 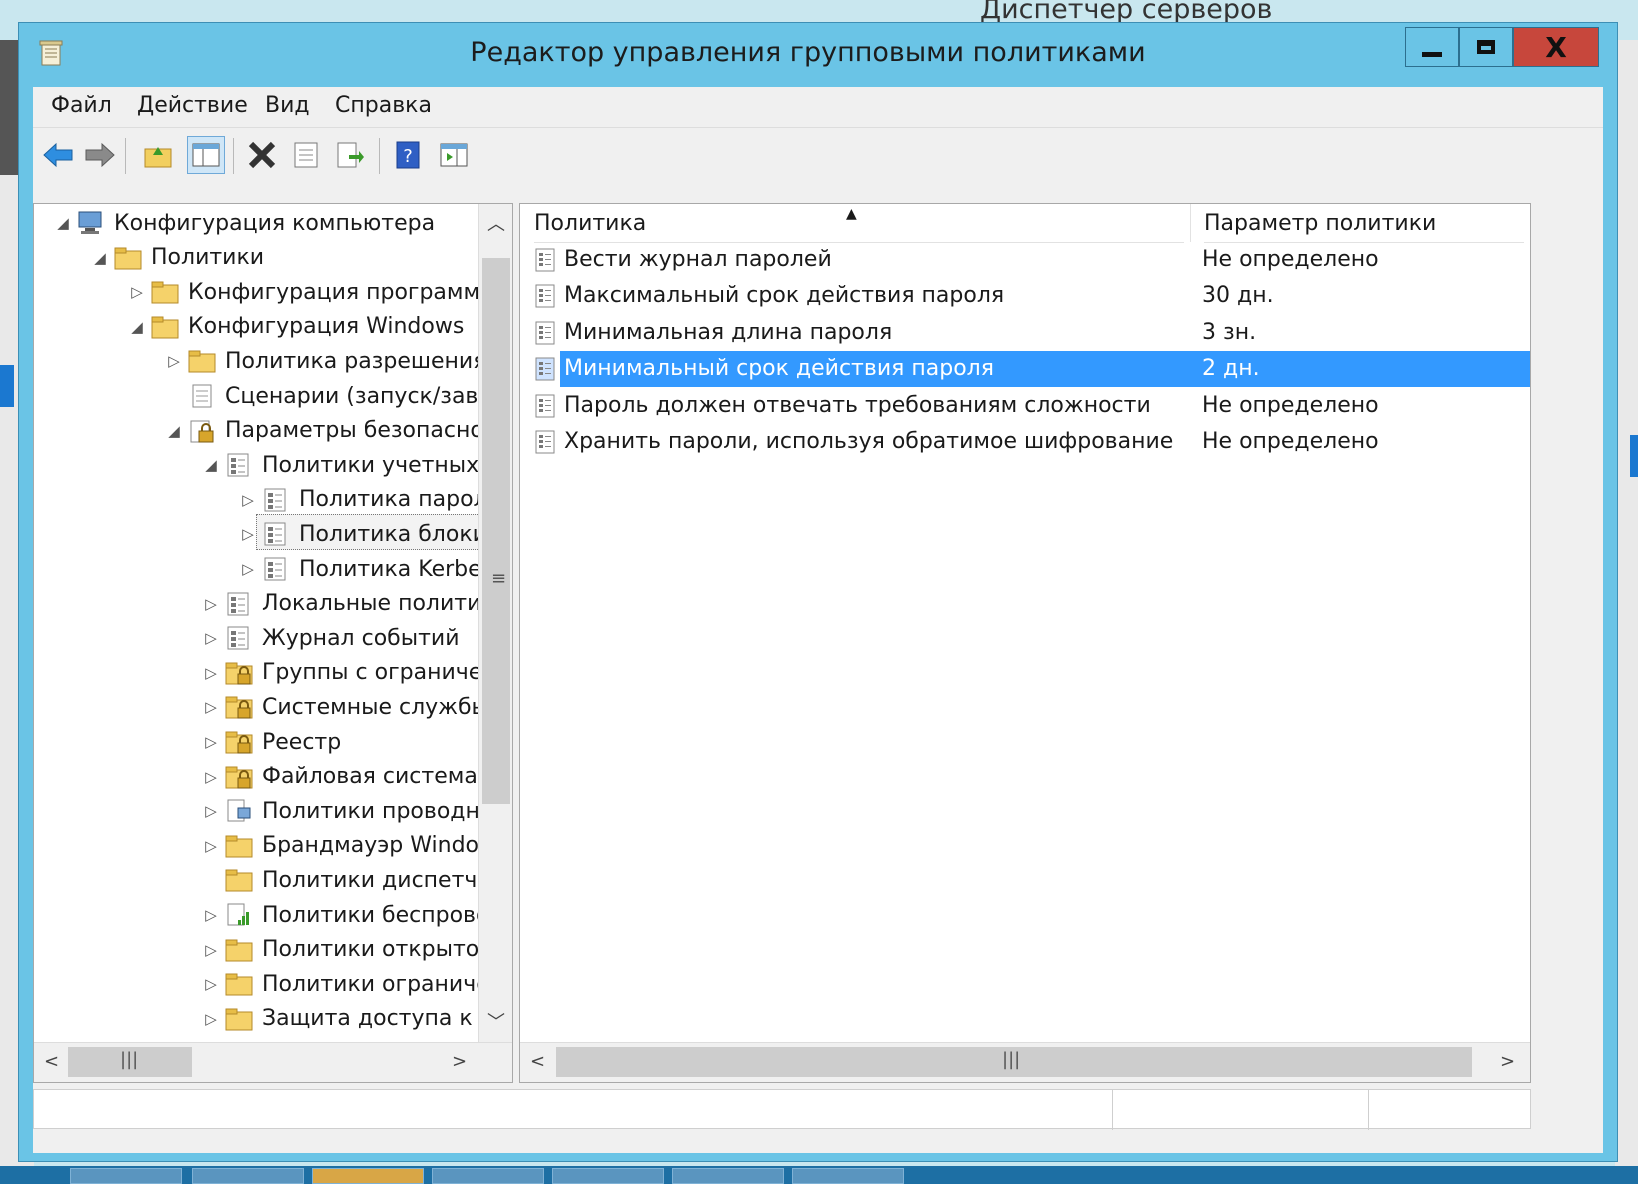 I want to click on tree-node: ▷ Политика пароле, so click(x=368, y=500).